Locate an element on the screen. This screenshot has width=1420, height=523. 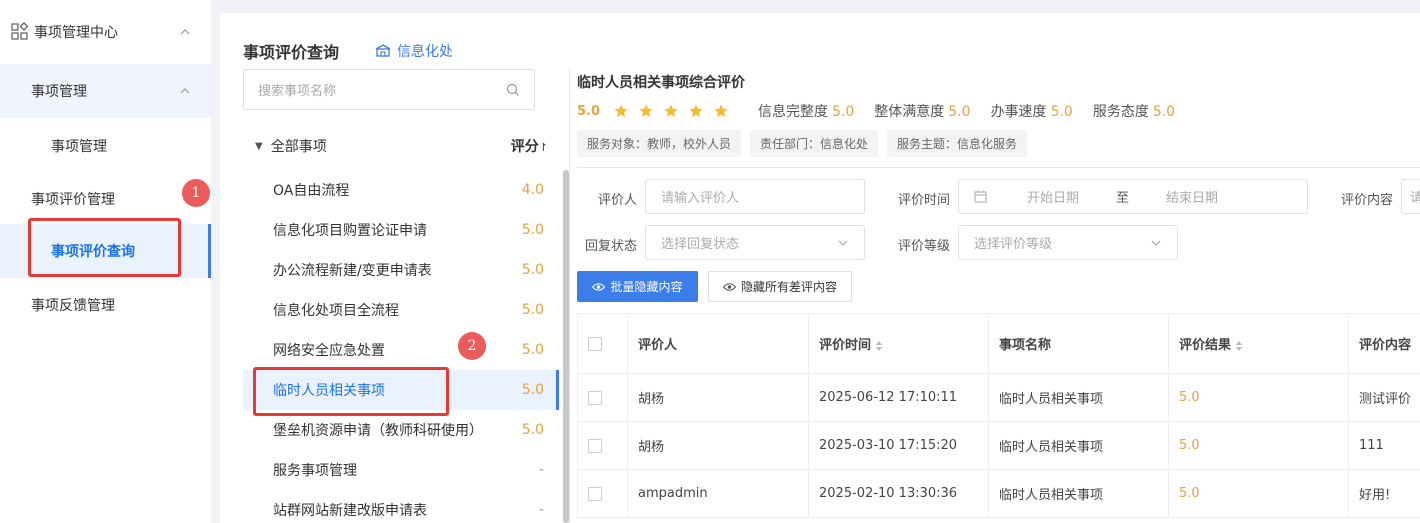
batch-hide-button: 批量隐藏内容 is located at coordinates (637, 286).